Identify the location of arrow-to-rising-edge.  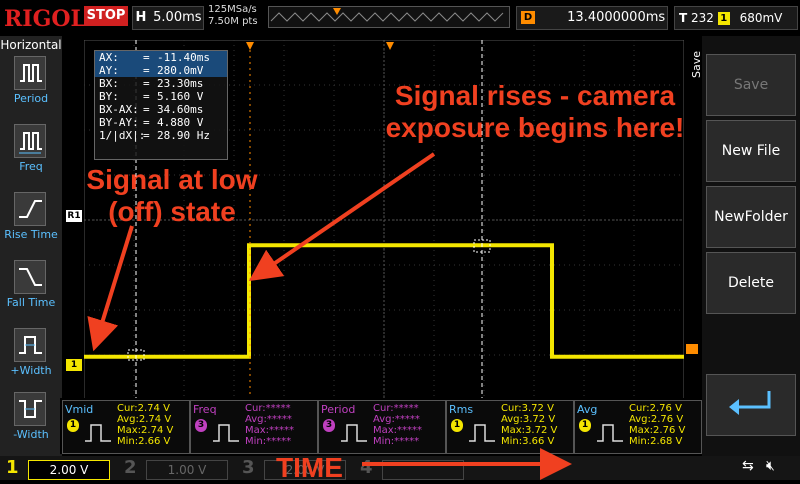
(342, 217).